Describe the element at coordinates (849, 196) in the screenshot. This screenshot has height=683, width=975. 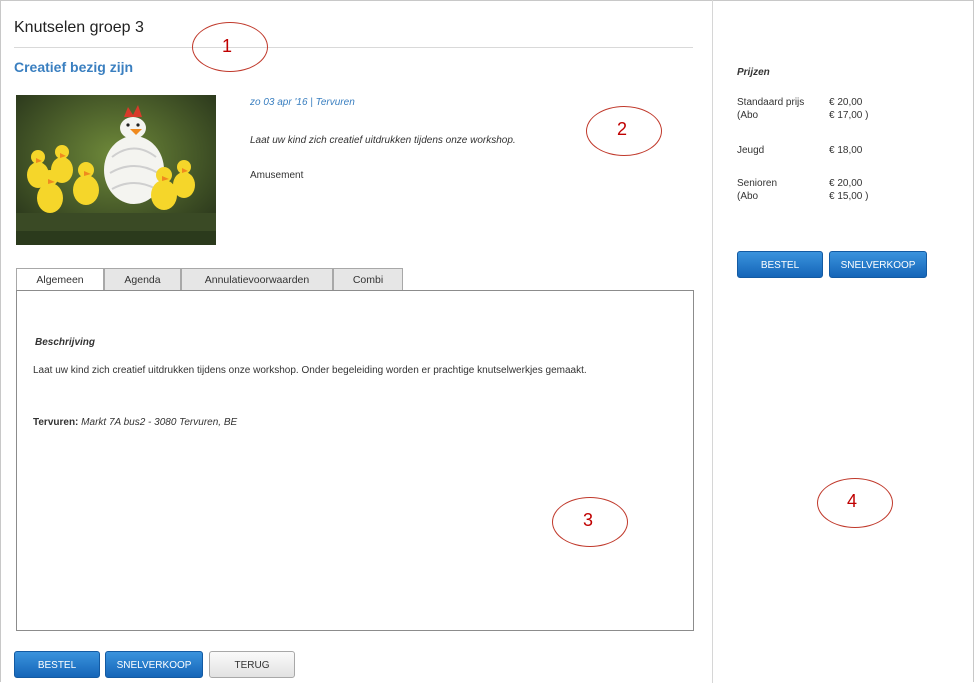
I see `price-value-abo-2: € 15,00 )` at that location.